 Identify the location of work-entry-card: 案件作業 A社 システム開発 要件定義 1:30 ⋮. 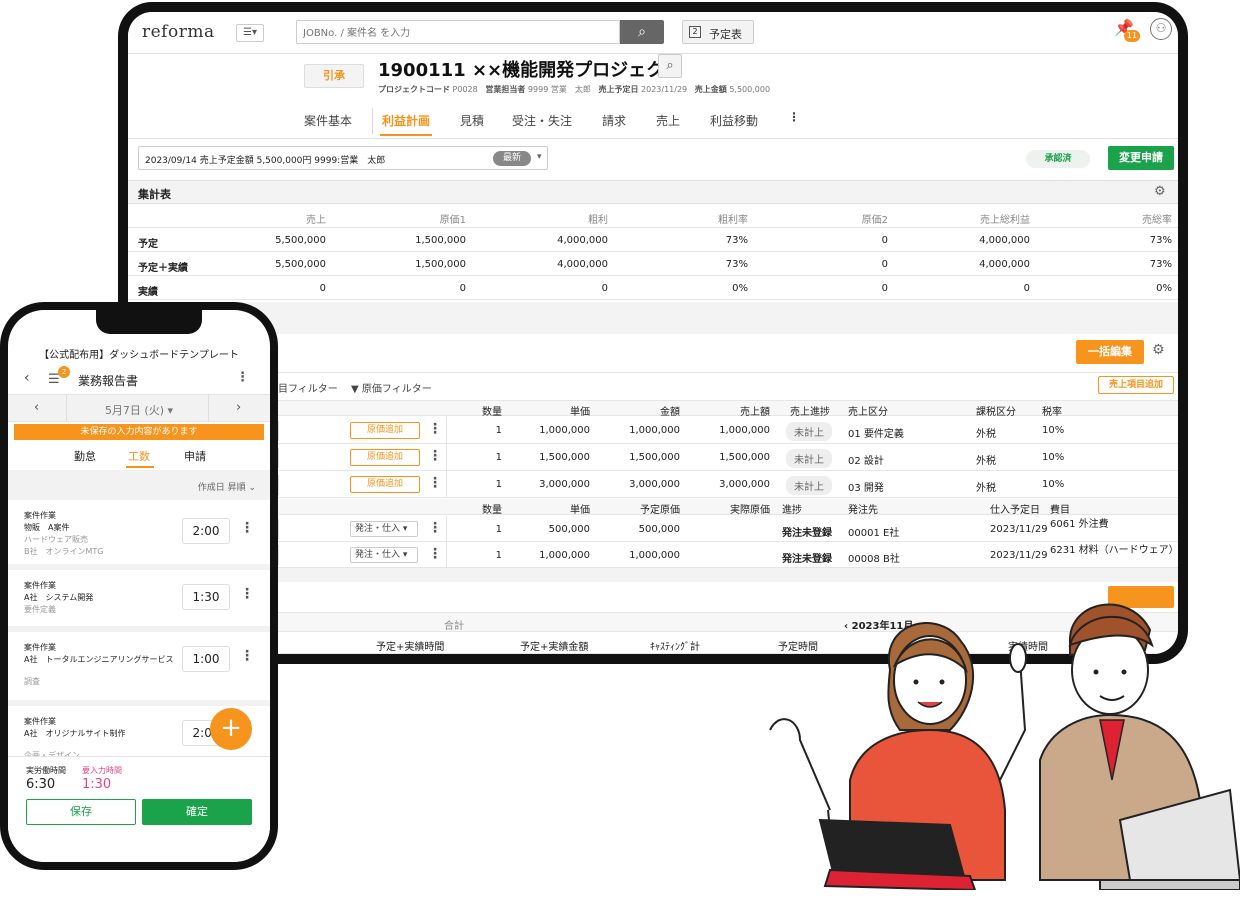
(139, 601).